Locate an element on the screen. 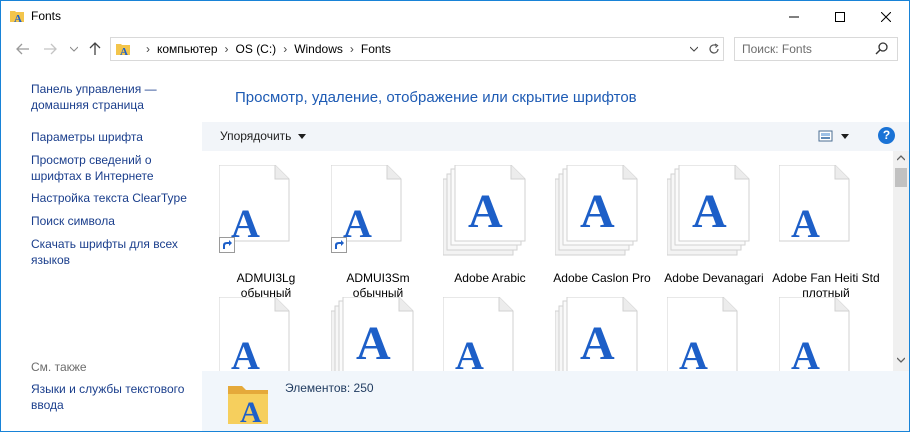 Image resolution: width=910 pixels, height=432 pixels. arrow-right-icon is located at coordinates (50, 49).